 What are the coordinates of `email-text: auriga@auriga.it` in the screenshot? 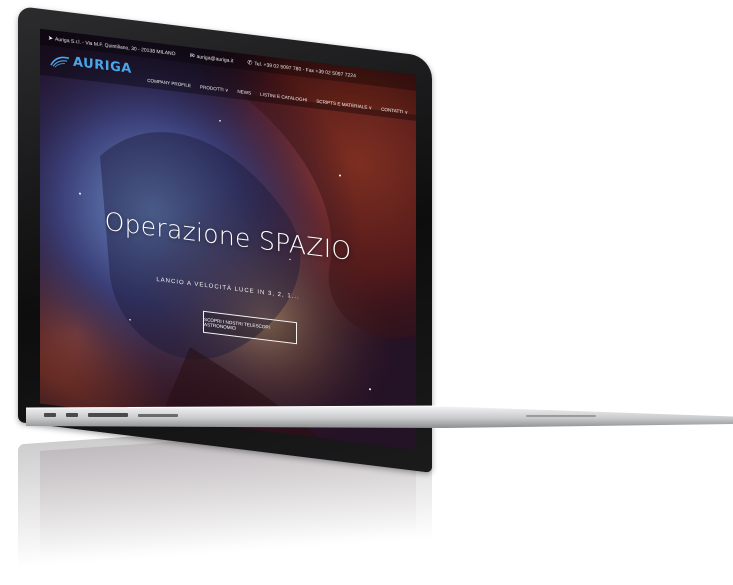 It's located at (215, 58).